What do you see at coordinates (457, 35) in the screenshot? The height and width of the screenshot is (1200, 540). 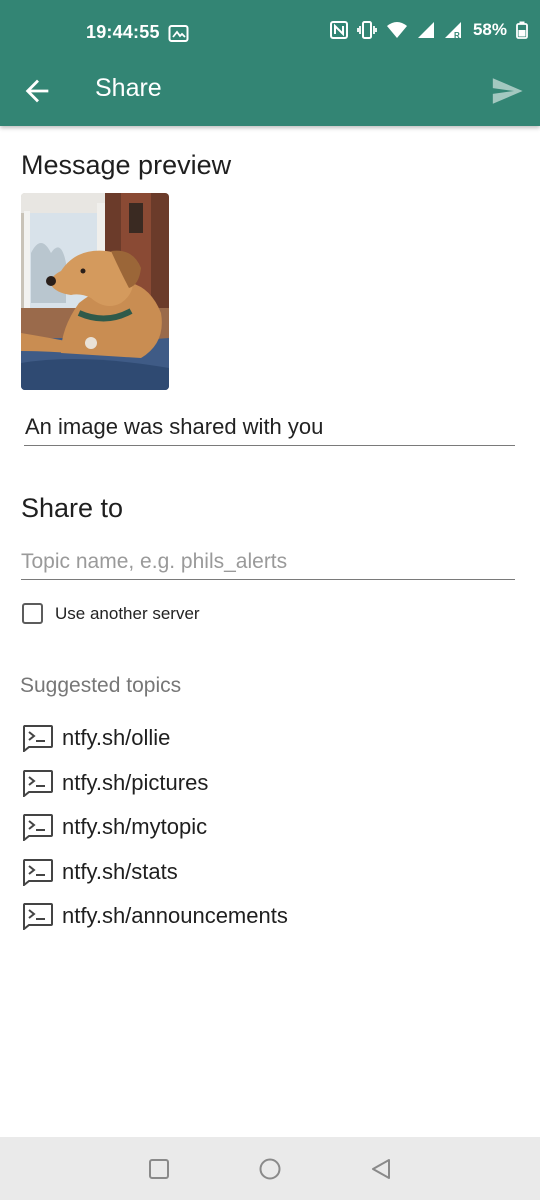 I see `svg-text: R` at bounding box center [457, 35].